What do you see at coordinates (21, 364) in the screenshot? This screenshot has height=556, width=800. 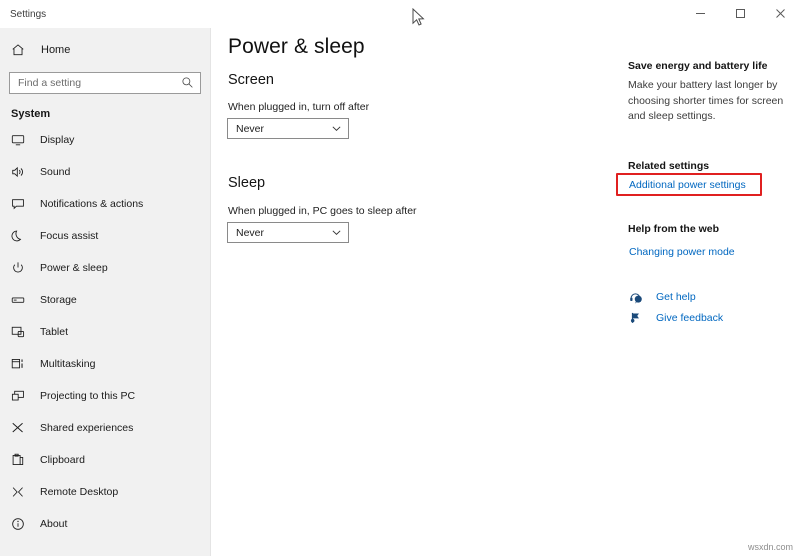 I see `multitasking-icon` at bounding box center [21, 364].